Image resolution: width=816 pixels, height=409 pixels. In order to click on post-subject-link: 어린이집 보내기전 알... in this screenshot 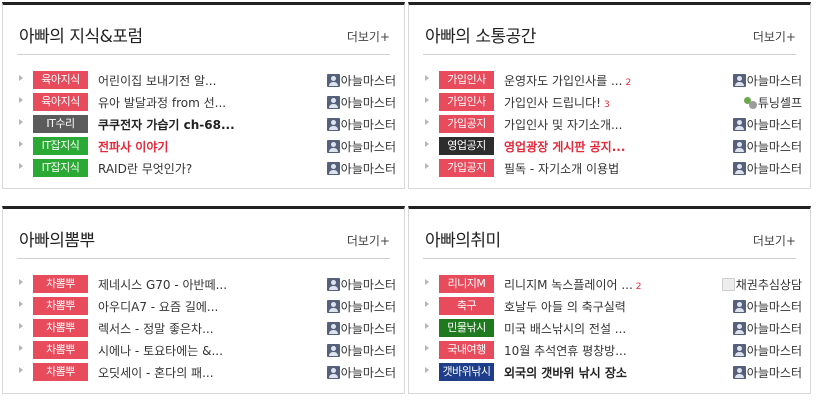, I will do `click(203, 80)`.